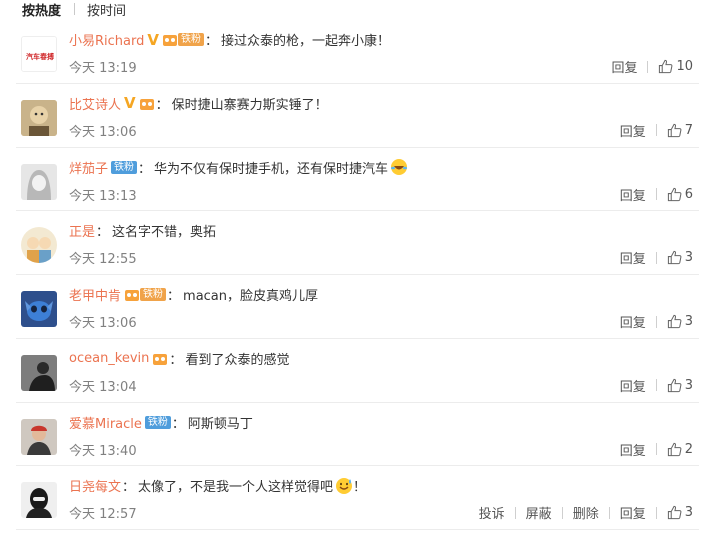  Describe the element at coordinates (344, 485) in the screenshot. I see `sweat-smile-emoji-icon` at that location.